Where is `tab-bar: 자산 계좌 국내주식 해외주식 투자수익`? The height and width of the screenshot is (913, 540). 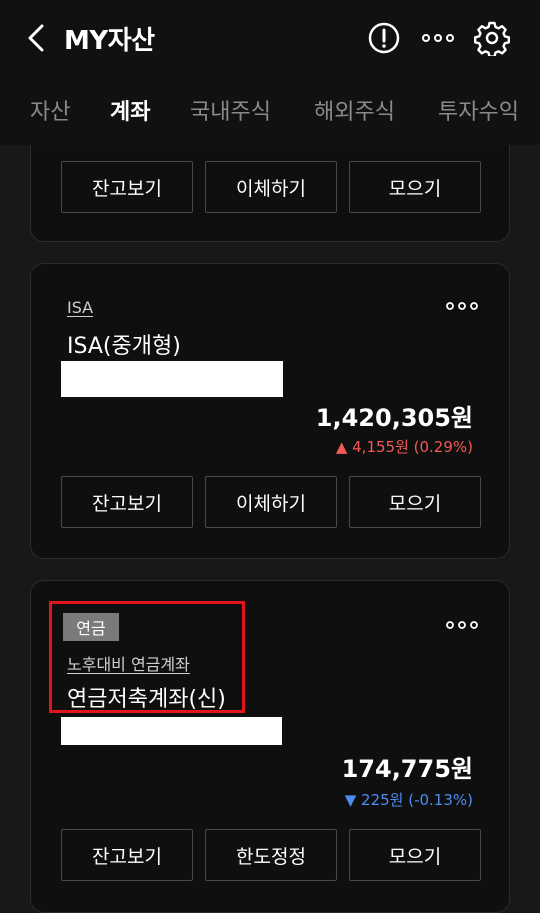
tab-bar: 자산 계좌 국내주식 해외주식 투자수익 is located at coordinates (270, 109).